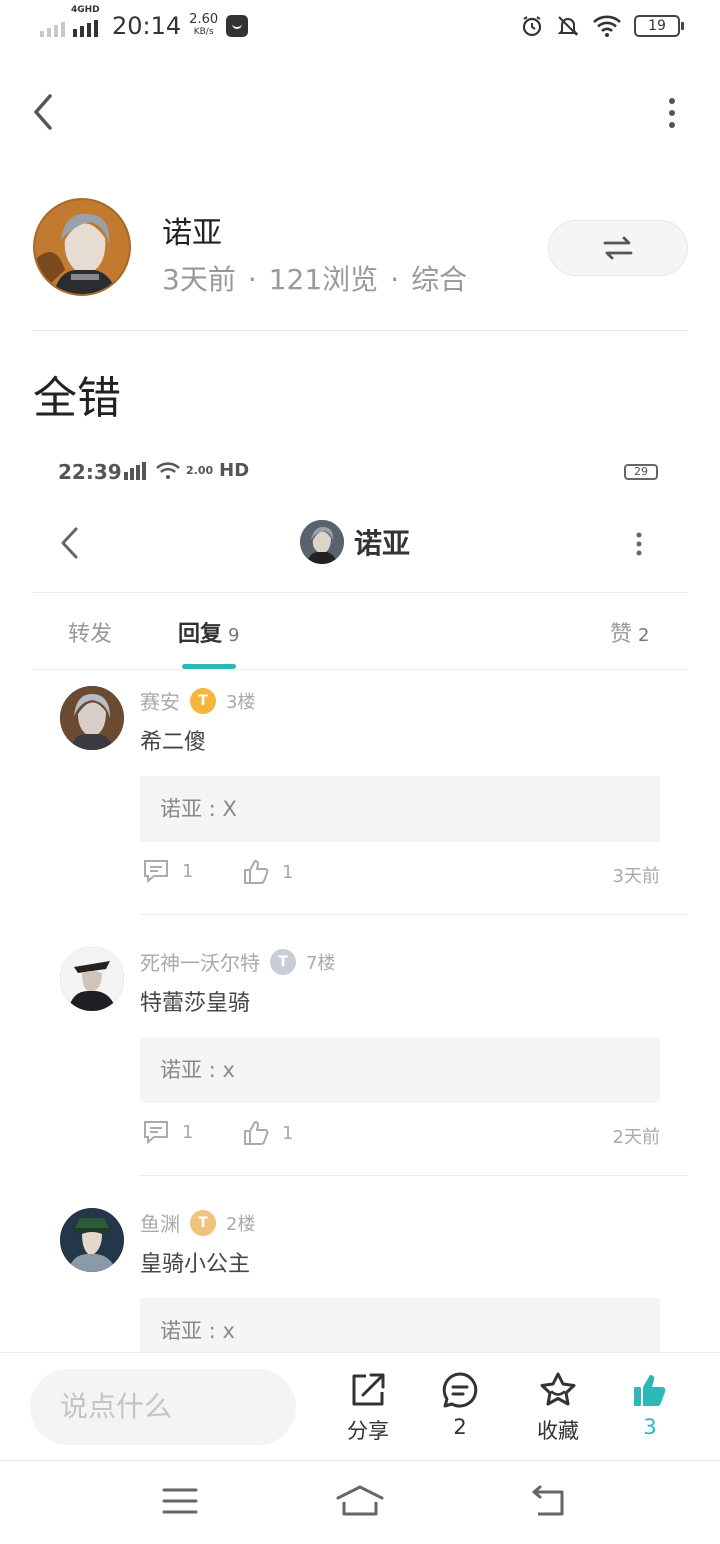 The image size is (720, 1544). What do you see at coordinates (321, 963) in the screenshot?
I see `reply-floor: 7楼` at bounding box center [321, 963].